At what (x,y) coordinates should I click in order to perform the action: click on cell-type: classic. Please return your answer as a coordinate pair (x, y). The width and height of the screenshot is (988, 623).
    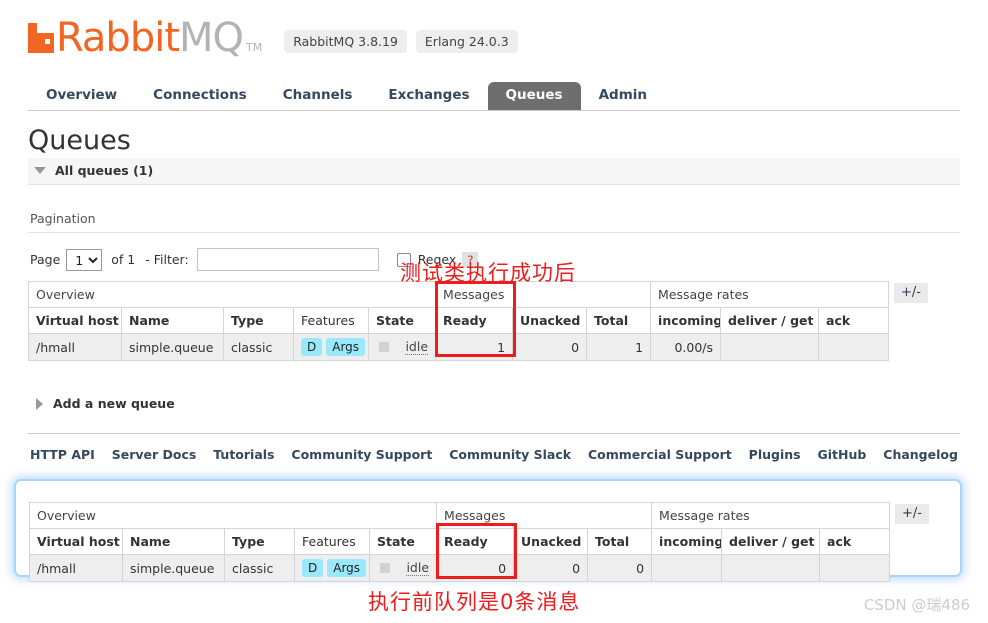
    Looking at the image, I should click on (258, 347).